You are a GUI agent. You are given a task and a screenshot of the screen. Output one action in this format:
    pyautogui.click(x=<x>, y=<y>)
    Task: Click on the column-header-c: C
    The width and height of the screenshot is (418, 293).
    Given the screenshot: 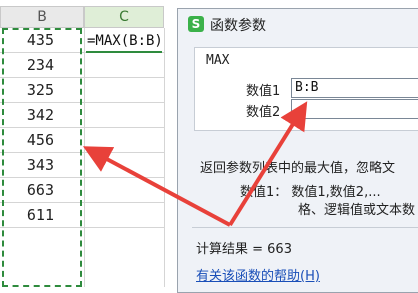 What is the action you would take?
    pyautogui.click(x=124, y=17)
    